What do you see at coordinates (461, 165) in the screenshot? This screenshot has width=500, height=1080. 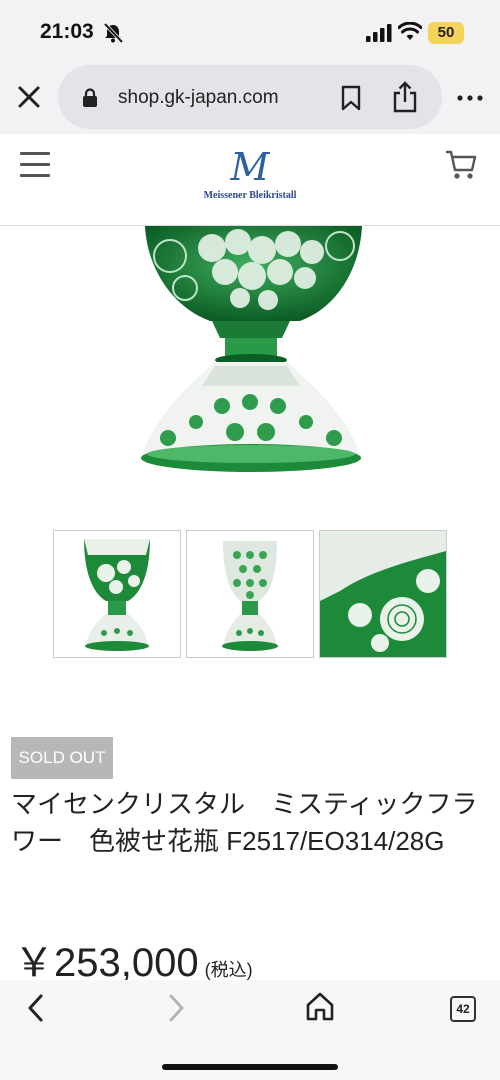 I see `cart-icon` at bounding box center [461, 165].